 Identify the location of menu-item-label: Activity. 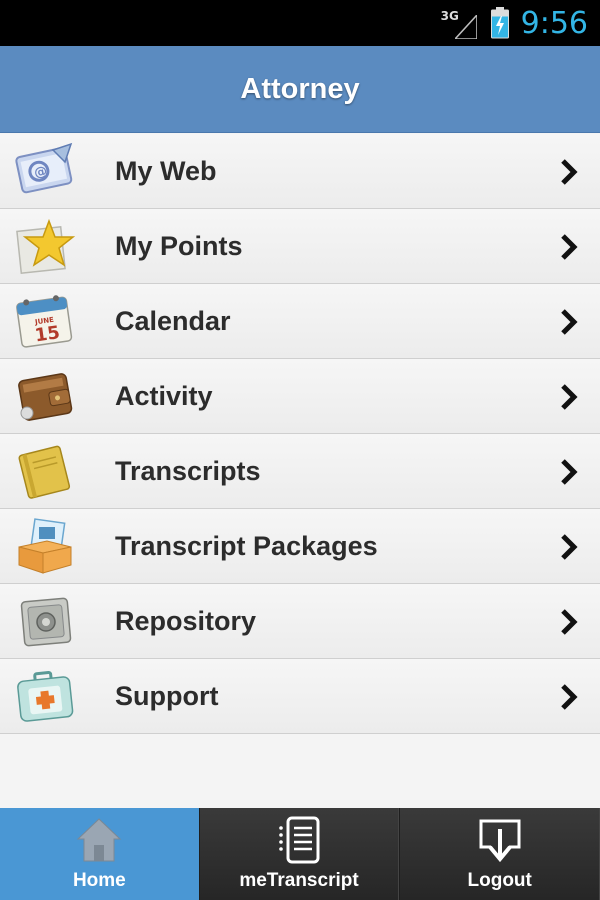
(164, 396).